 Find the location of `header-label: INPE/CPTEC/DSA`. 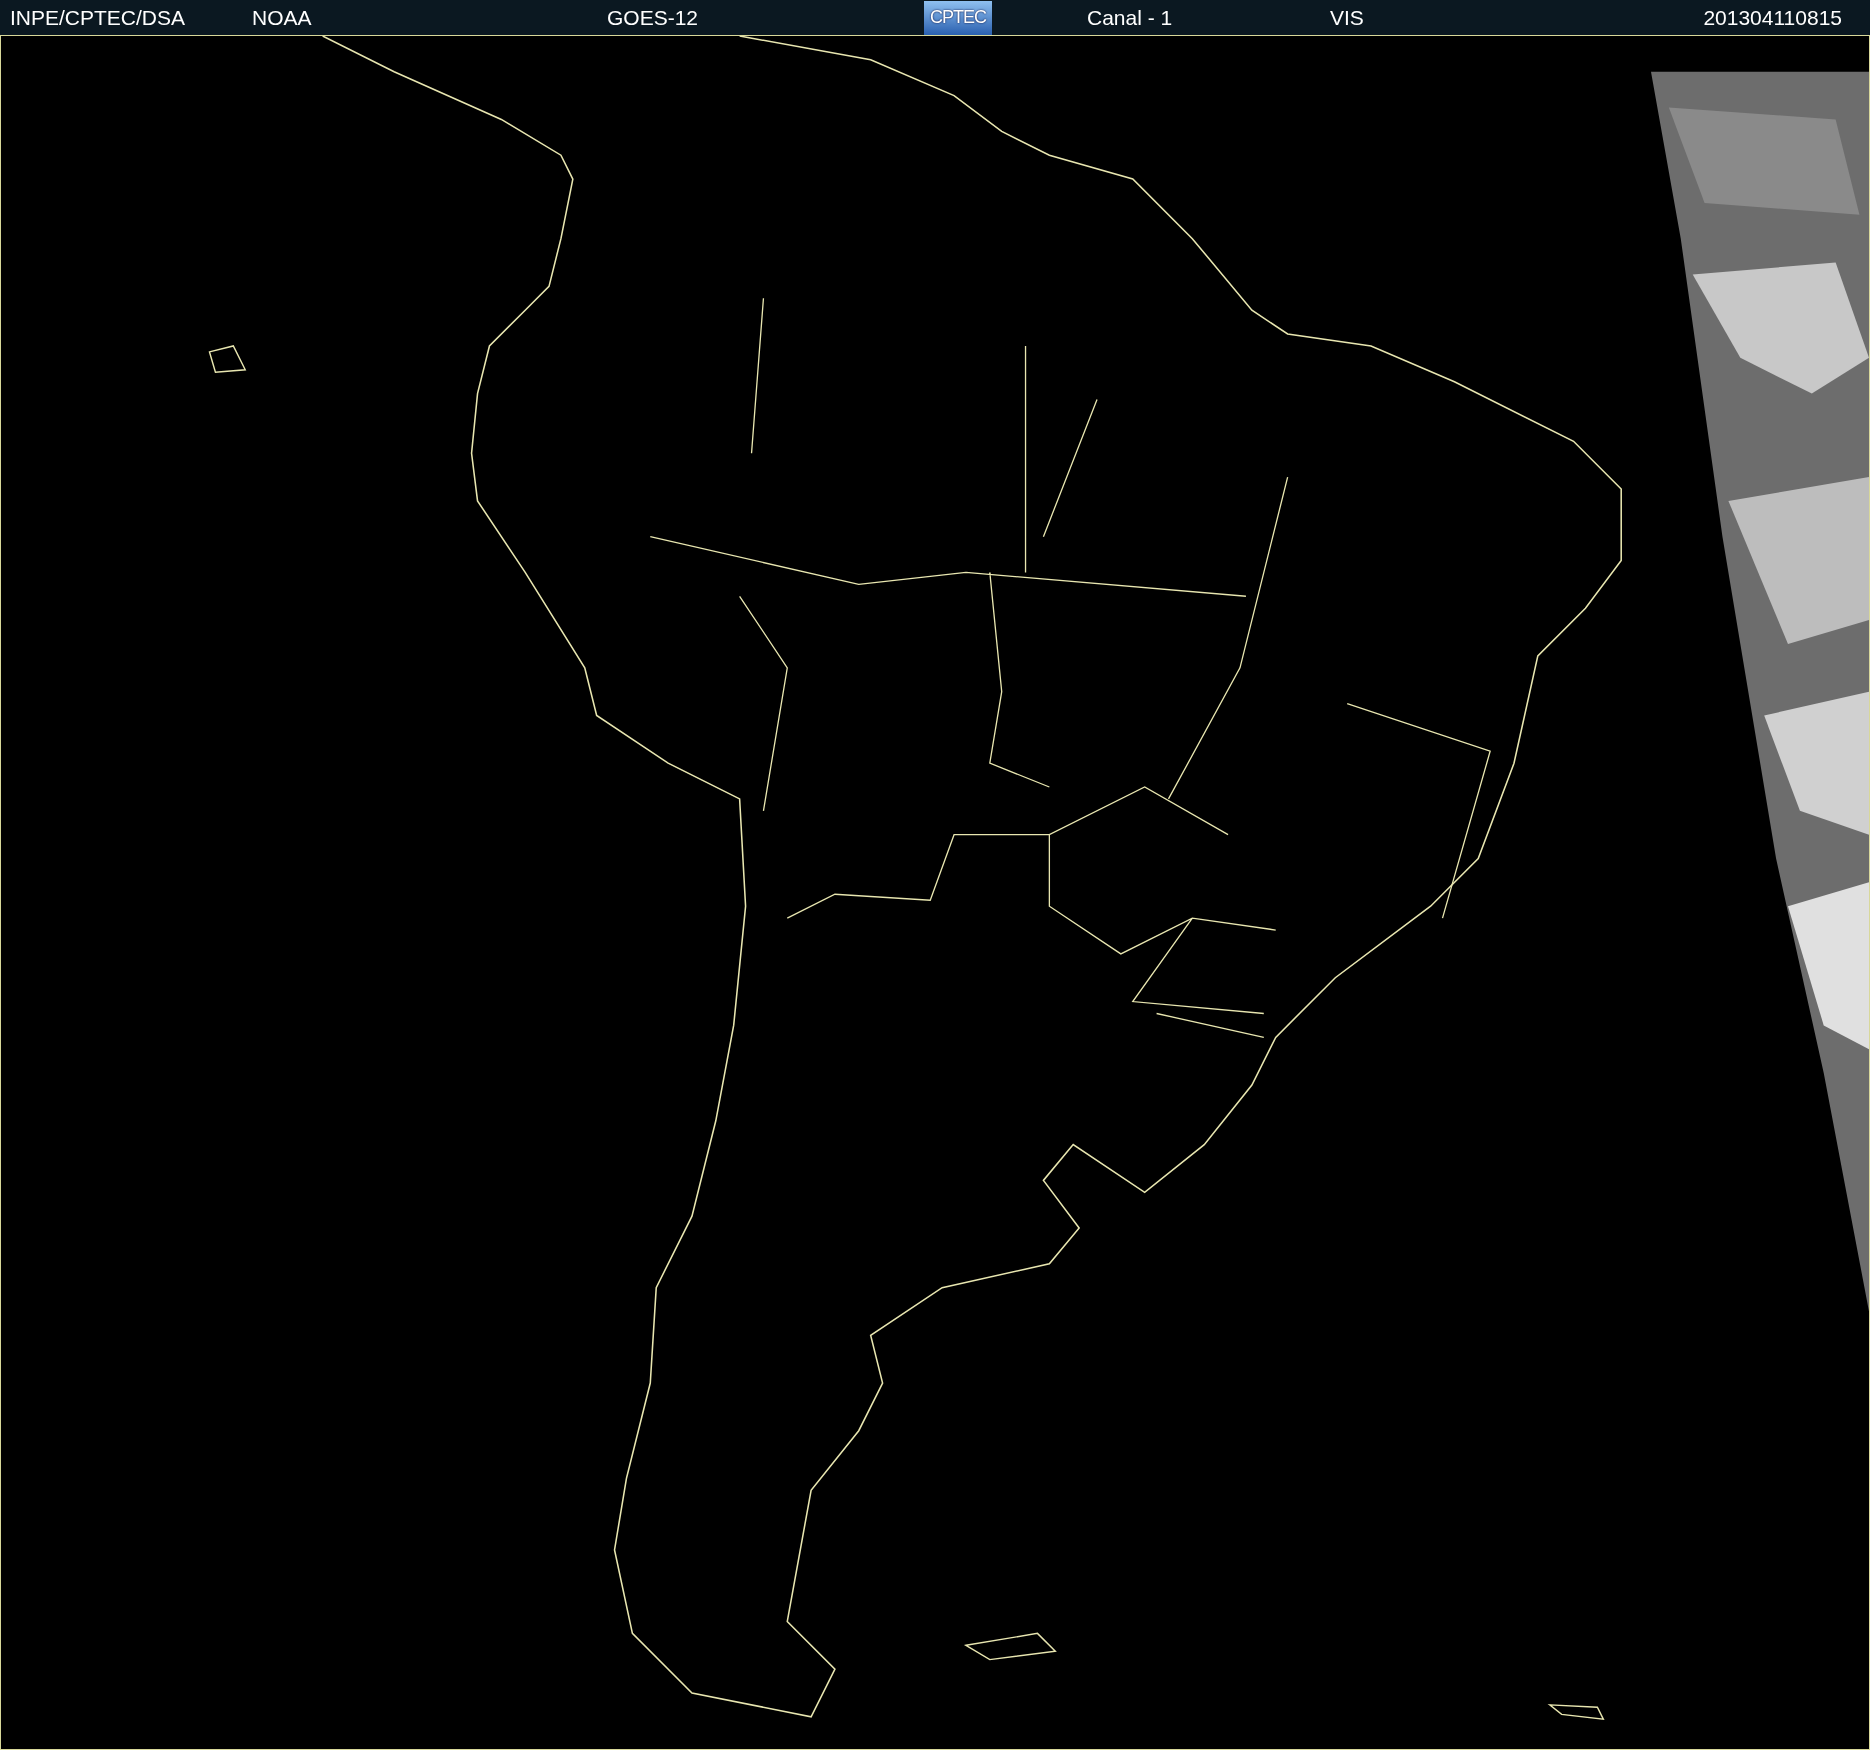

header-label: INPE/CPTEC/DSA is located at coordinates (98, 17).